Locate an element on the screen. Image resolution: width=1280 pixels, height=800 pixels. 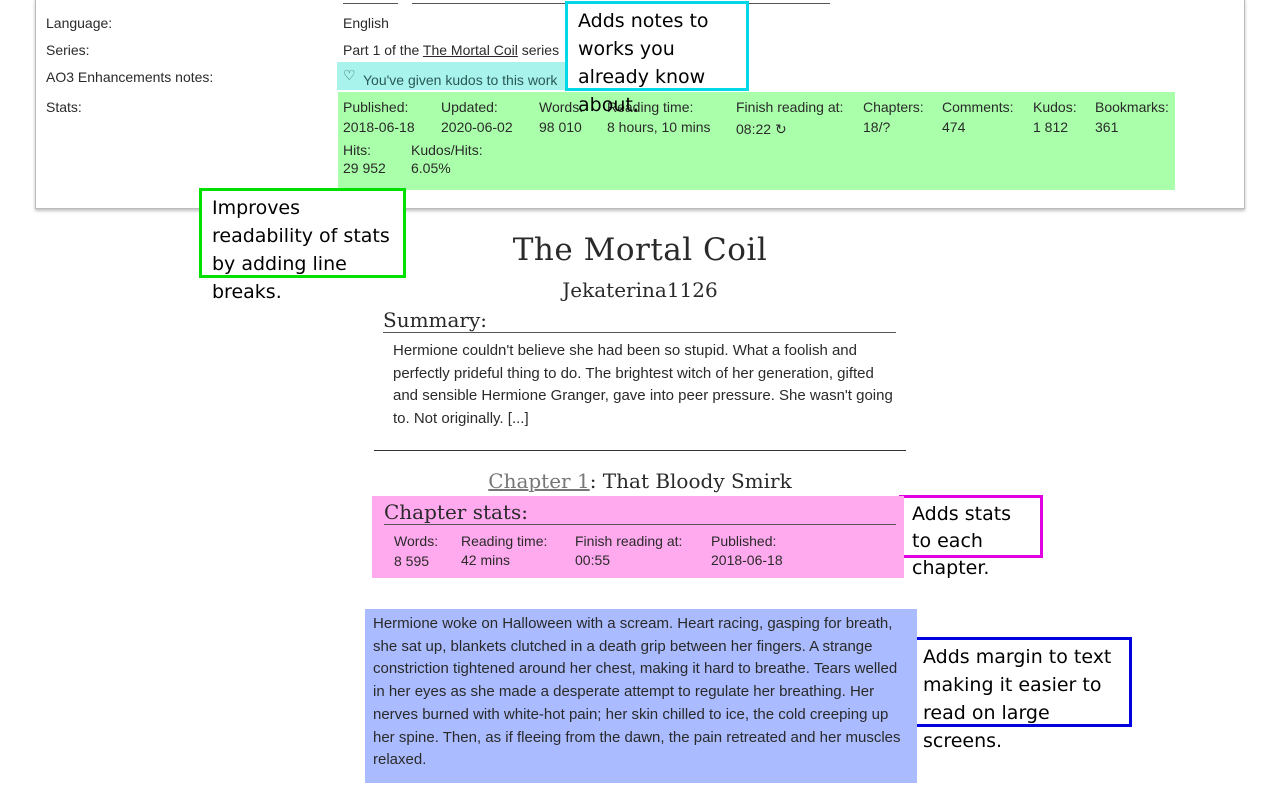
series-prefix: Part 1 of the is located at coordinates (381, 50).